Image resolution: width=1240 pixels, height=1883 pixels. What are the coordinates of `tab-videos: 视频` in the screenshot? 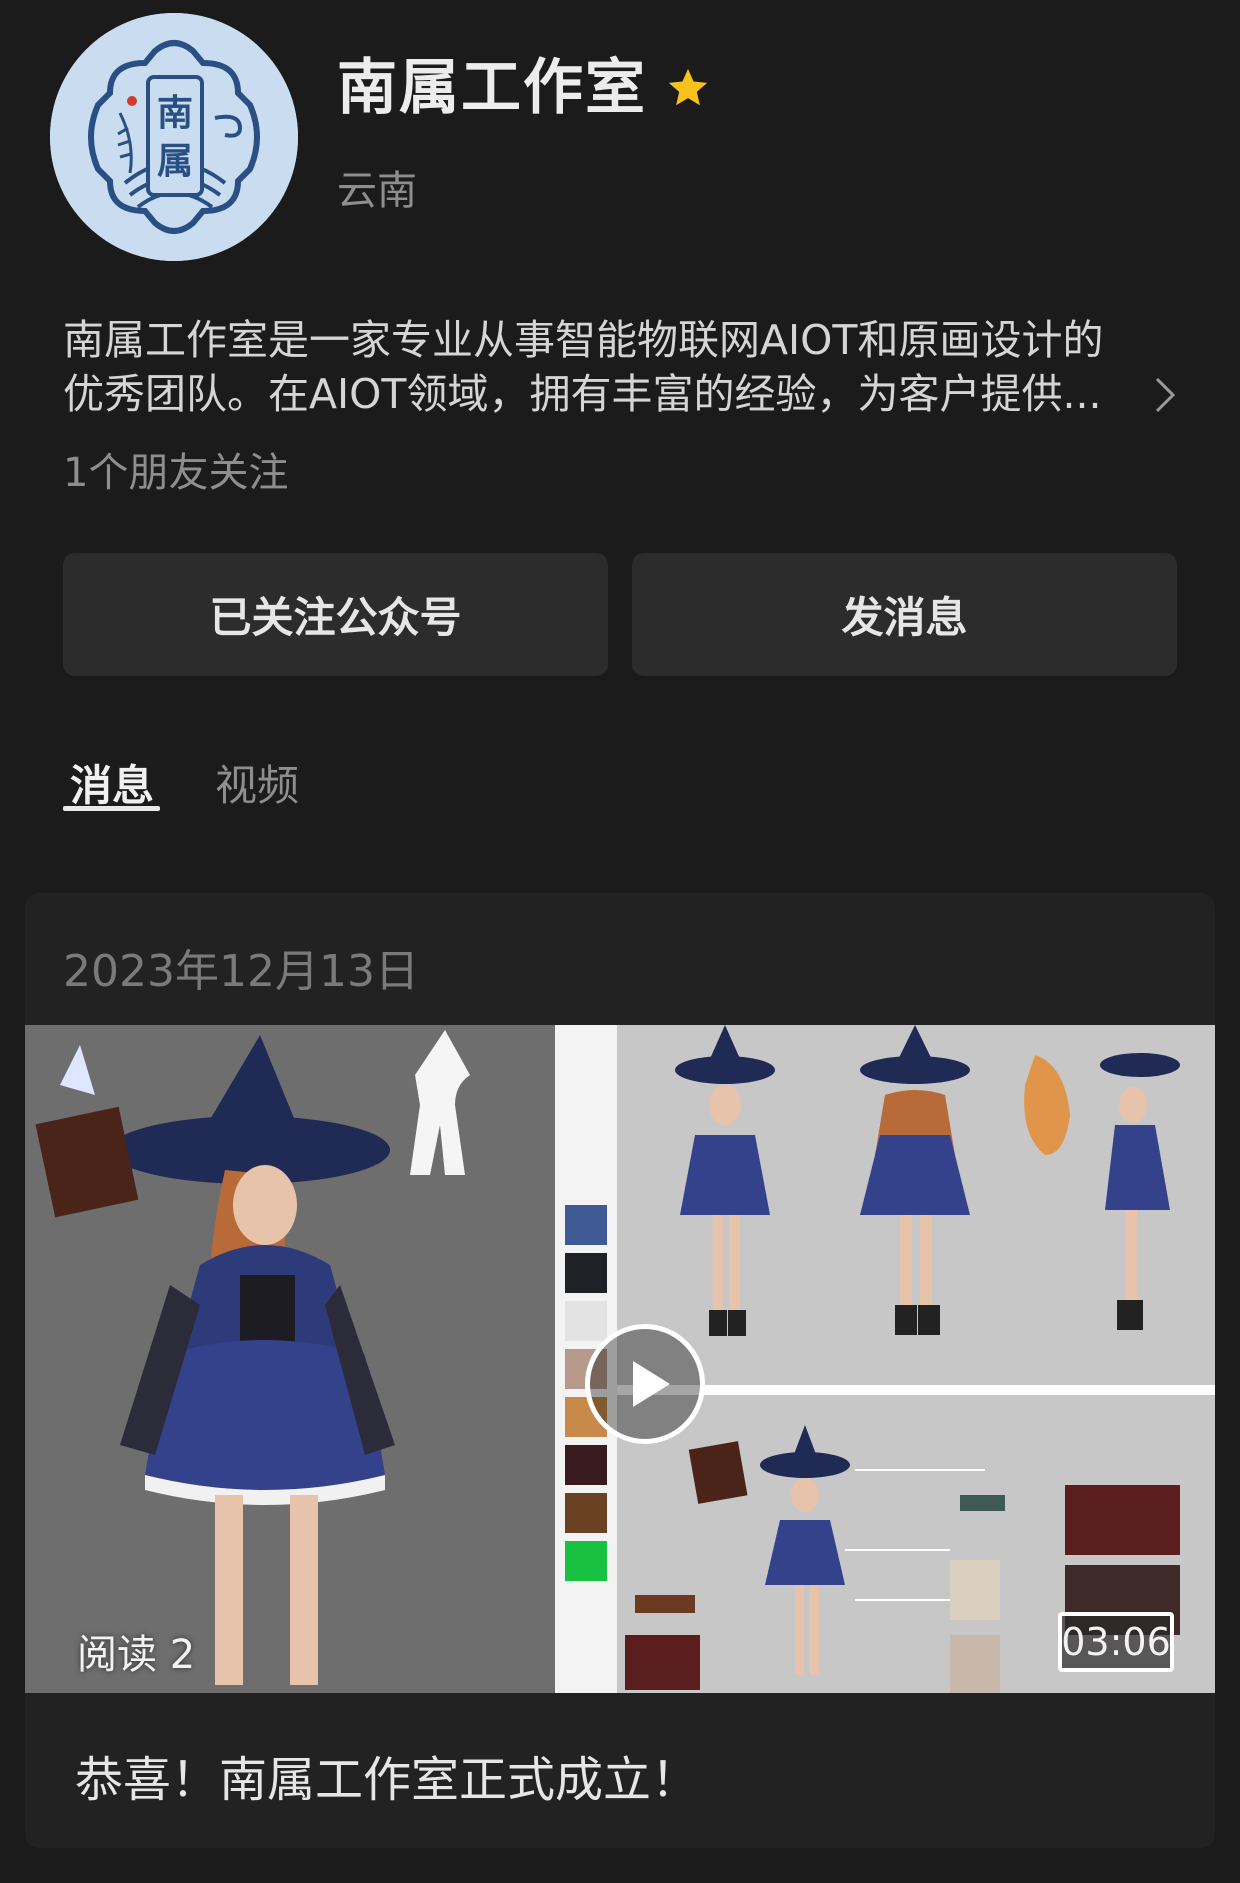 It's located at (257, 782).